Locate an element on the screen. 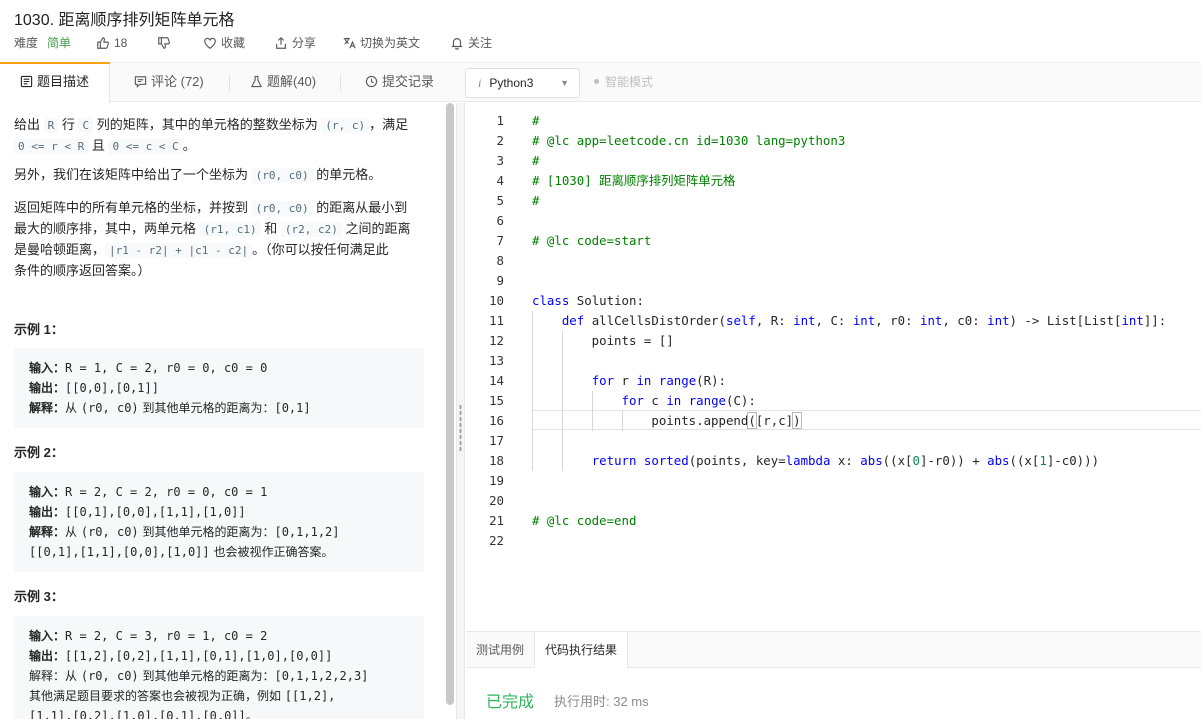 Image resolution: width=1201 pixels, height=719 pixels. code-line: 3 # is located at coordinates (833, 161).